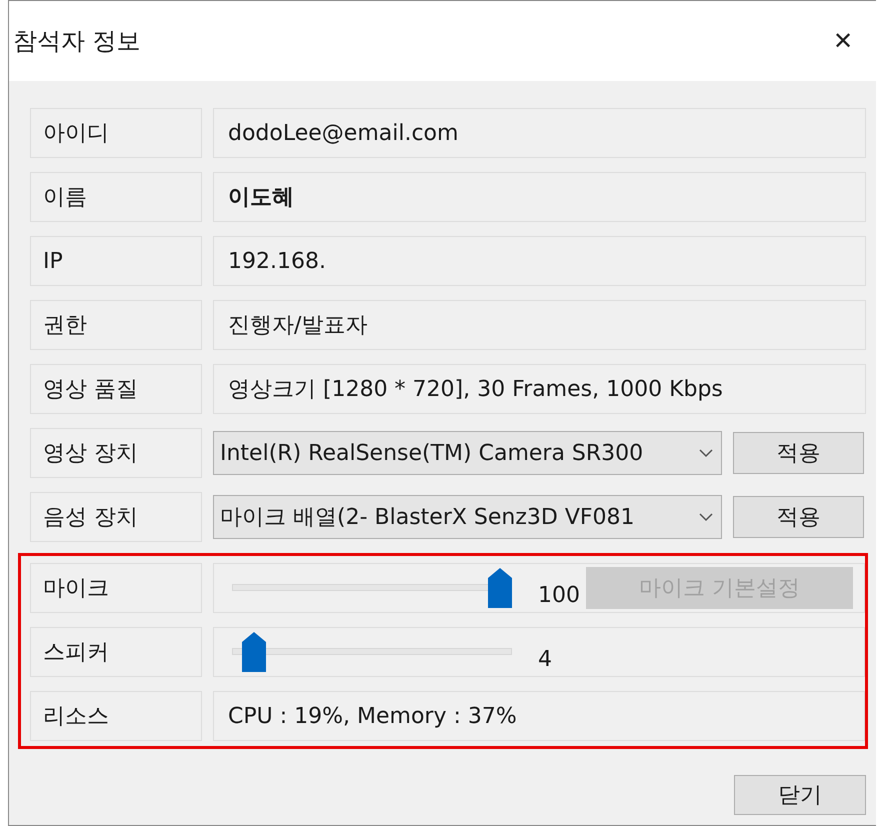 Image resolution: width=877 pixels, height=826 pixels. What do you see at coordinates (843, 41) in the screenshot?
I see `close-button: ✕` at bounding box center [843, 41].